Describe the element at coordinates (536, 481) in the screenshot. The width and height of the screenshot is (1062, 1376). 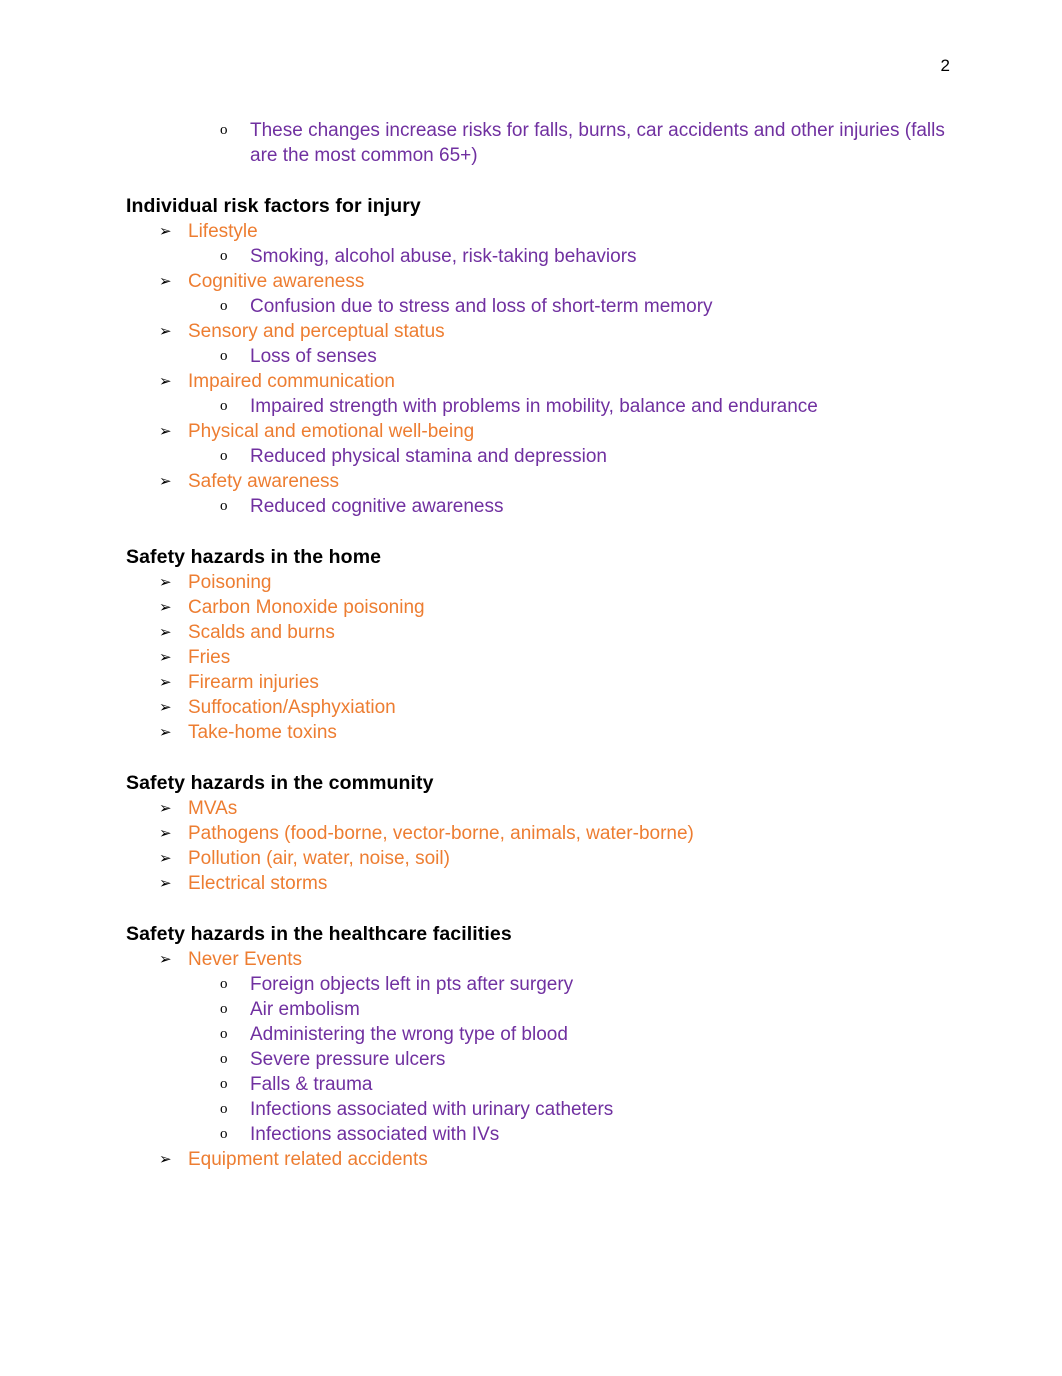
I see `list-item: ➢ Safety awareness` at that location.